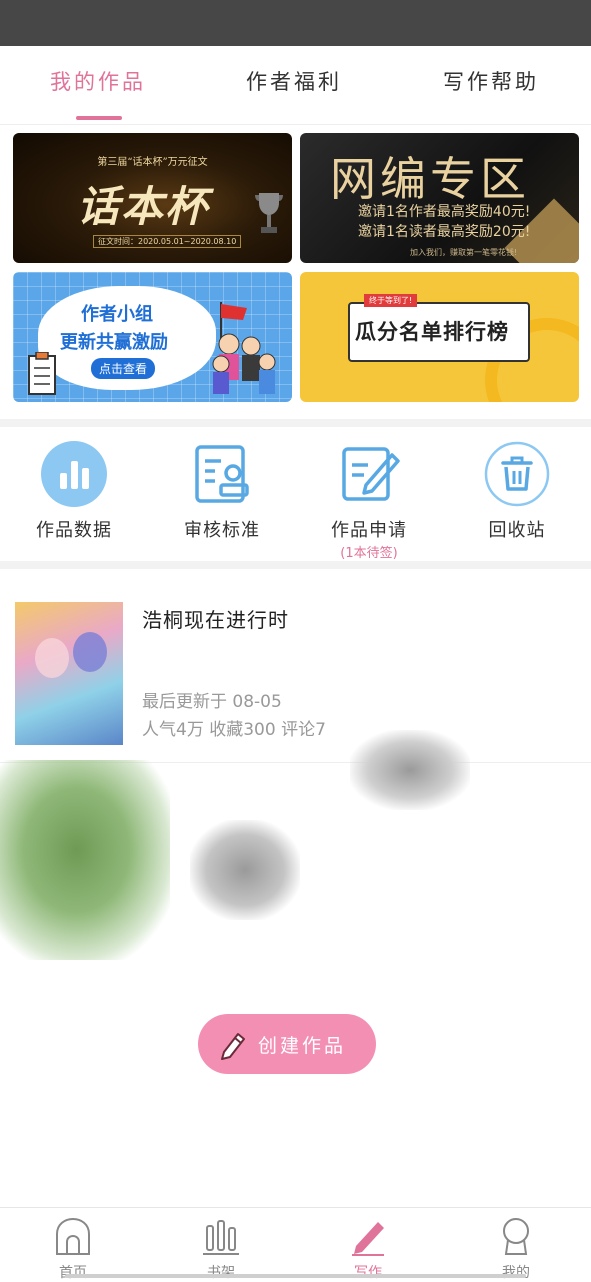 Image resolution: width=591 pixels, height=1282 pixels. I want to click on work-application-button: 作品申请 (1本待签), so click(369, 501).